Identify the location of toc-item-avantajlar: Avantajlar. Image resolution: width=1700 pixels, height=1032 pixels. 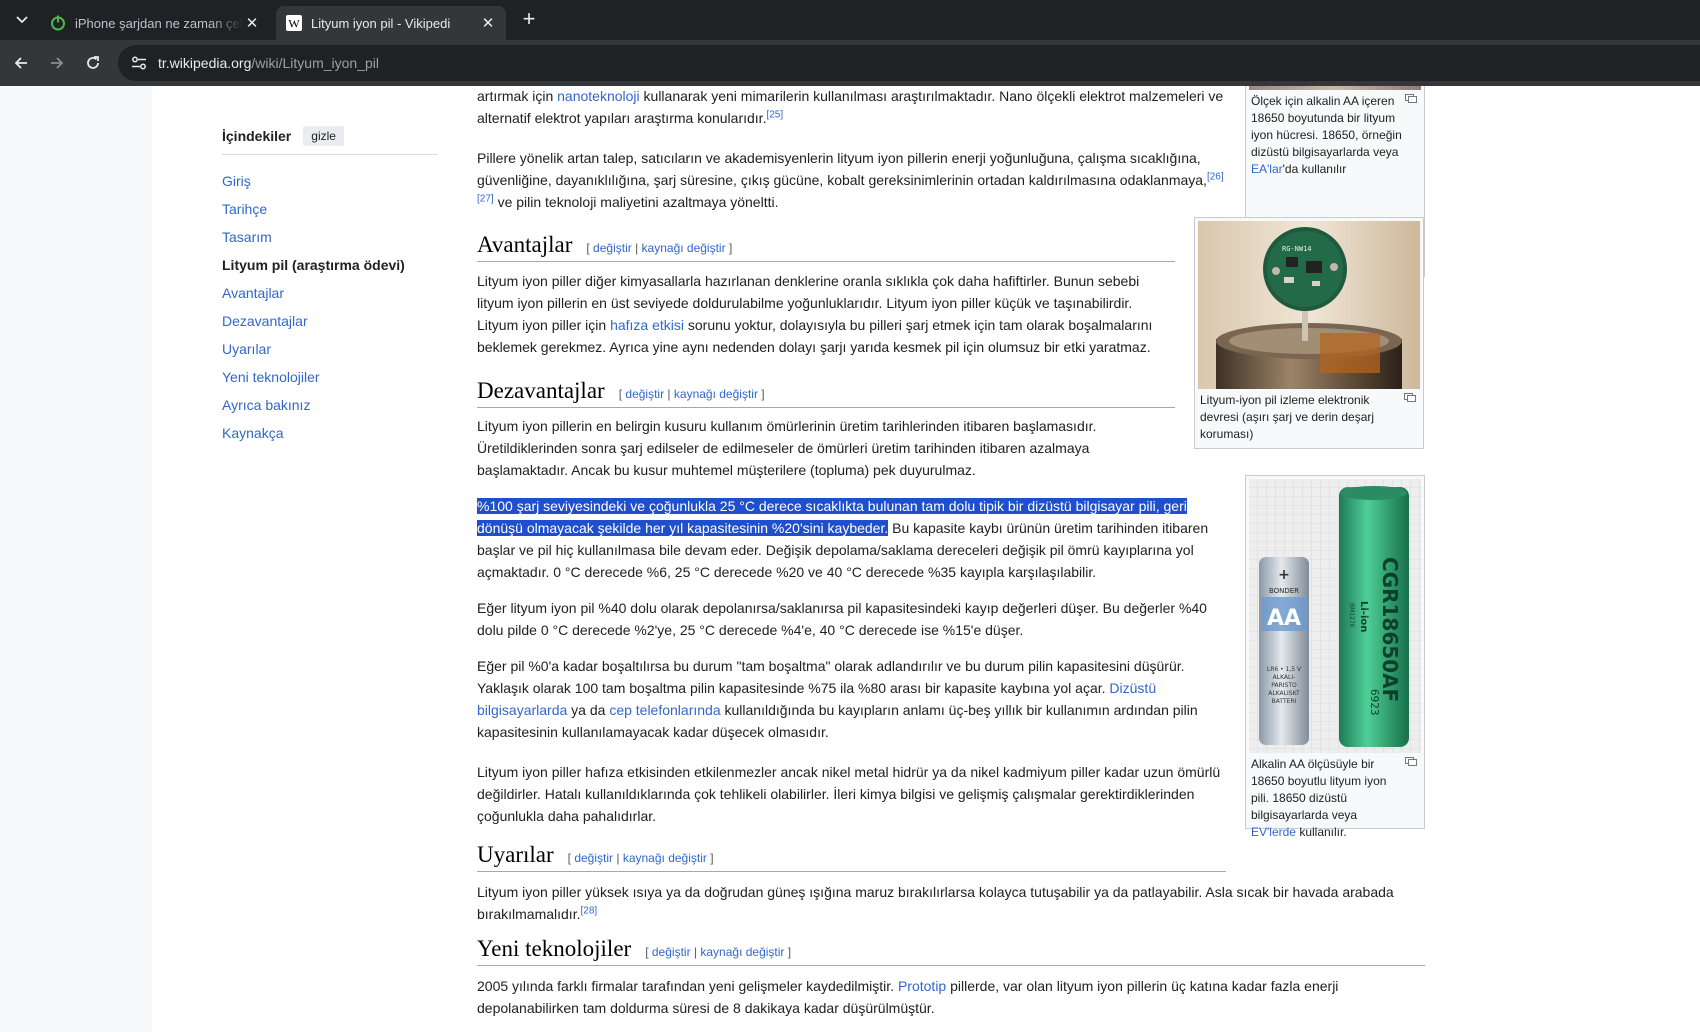
(330, 293).